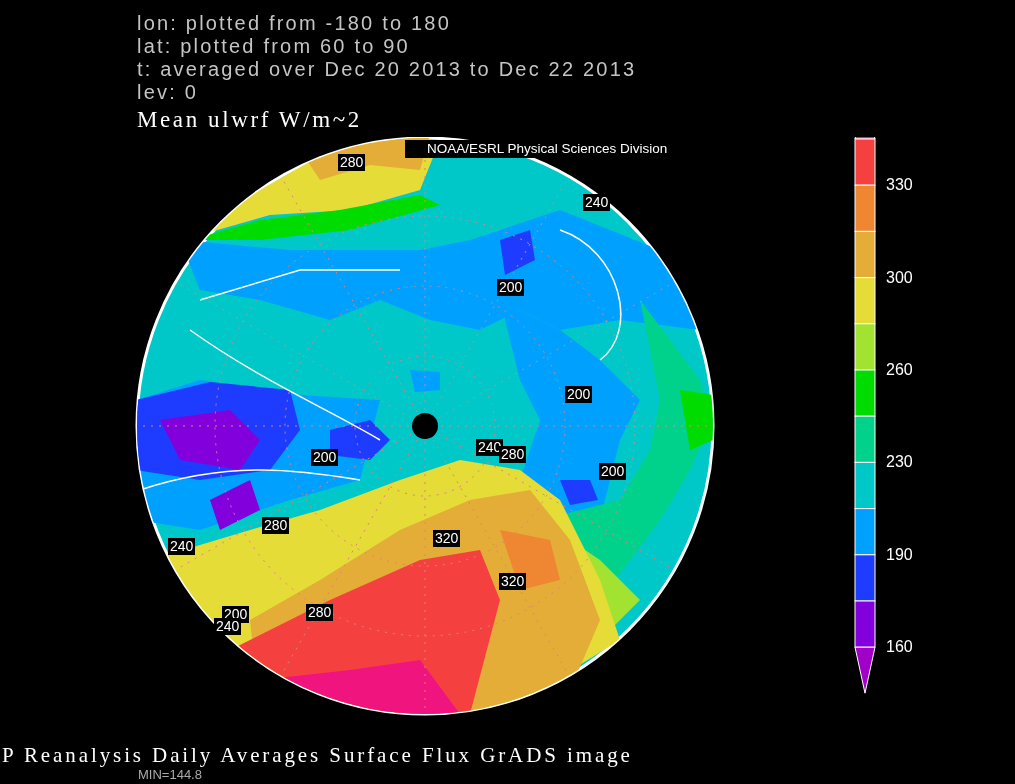  Describe the element at coordinates (167, 92) in the screenshot. I see `plot-info-line: lev: 0` at that location.